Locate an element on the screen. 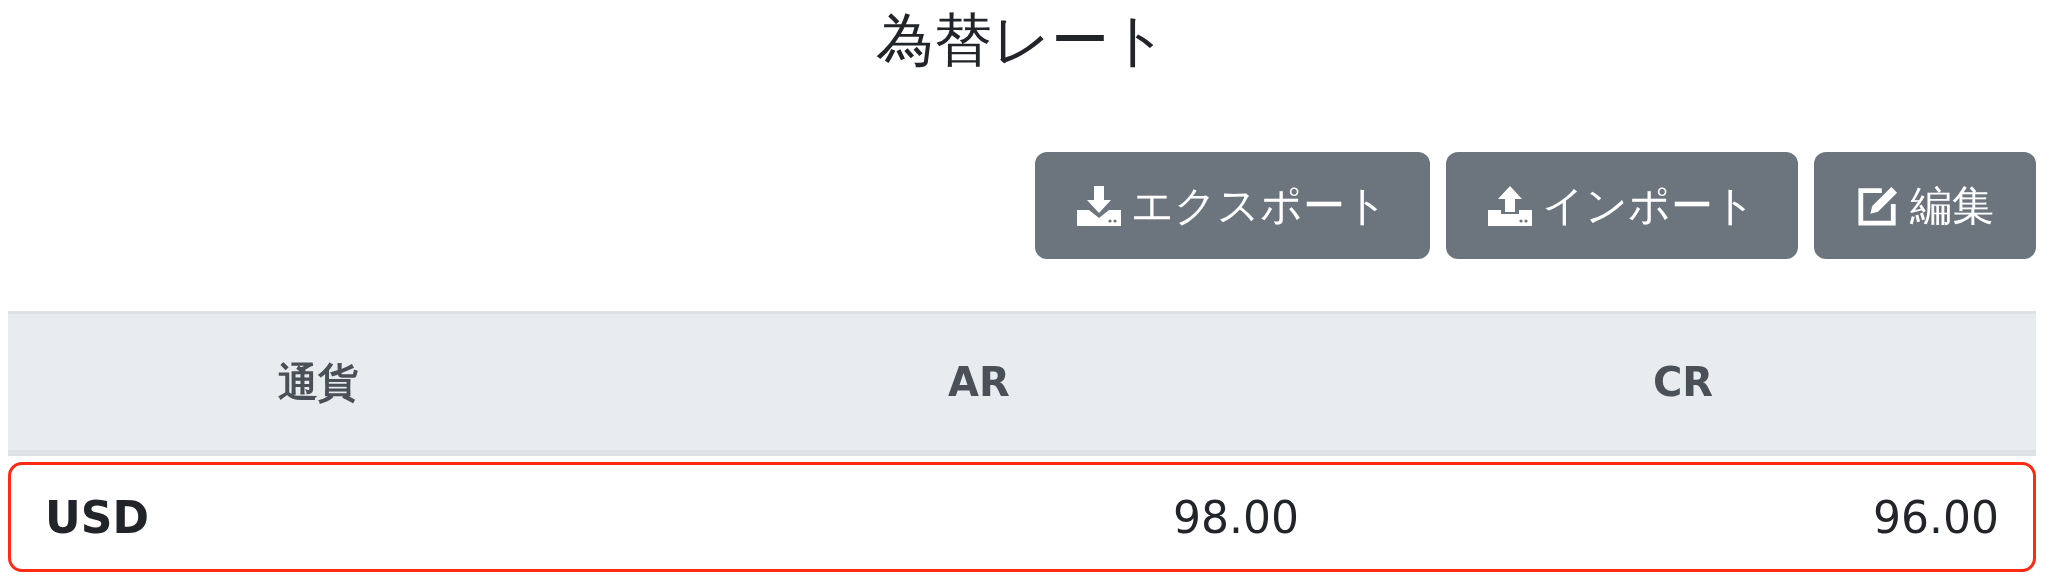  column-header: AR is located at coordinates (979, 382).